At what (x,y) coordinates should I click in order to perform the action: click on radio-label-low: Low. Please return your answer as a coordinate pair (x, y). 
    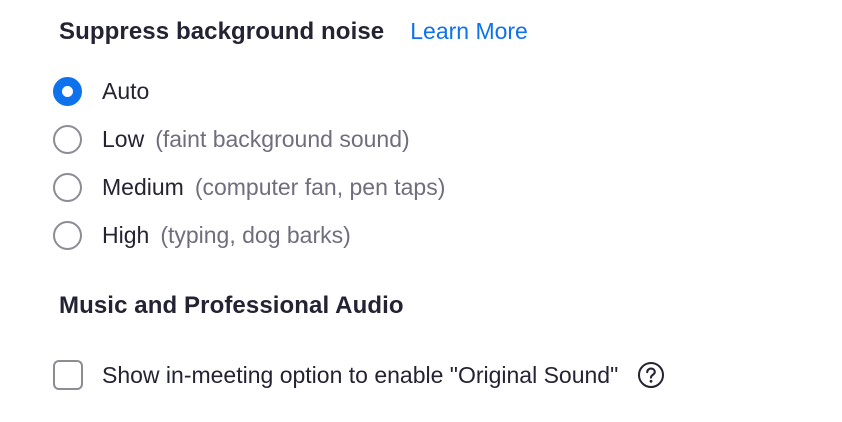
    Looking at the image, I should click on (123, 138).